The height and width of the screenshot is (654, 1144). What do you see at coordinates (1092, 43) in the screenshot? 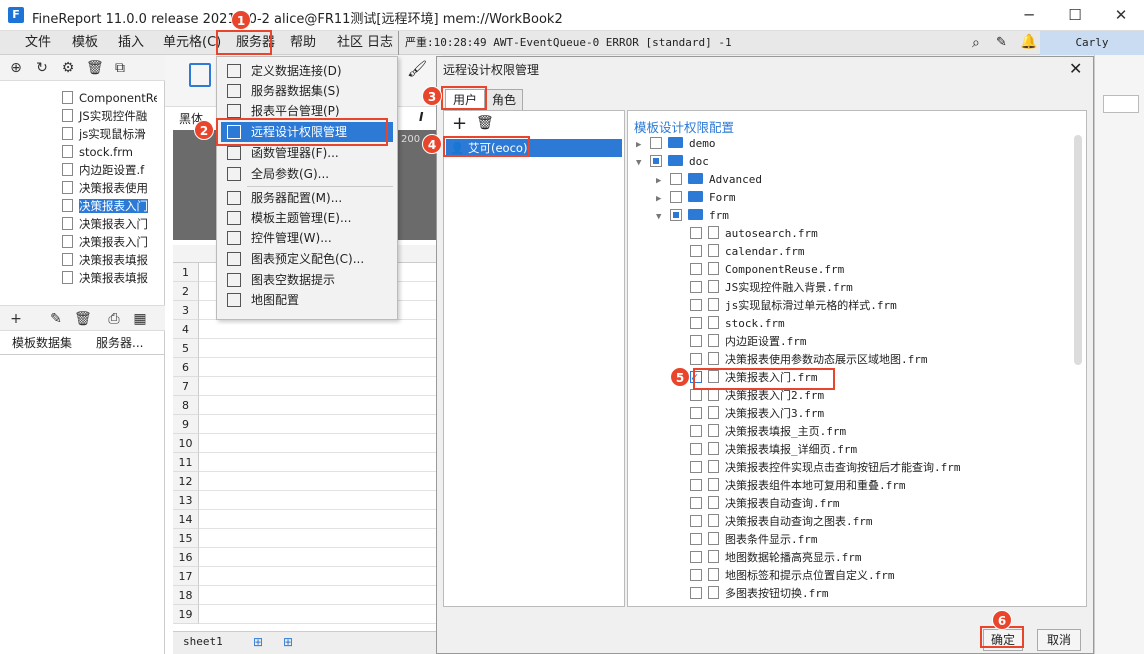
I see `user-name: Carly` at bounding box center [1092, 43].